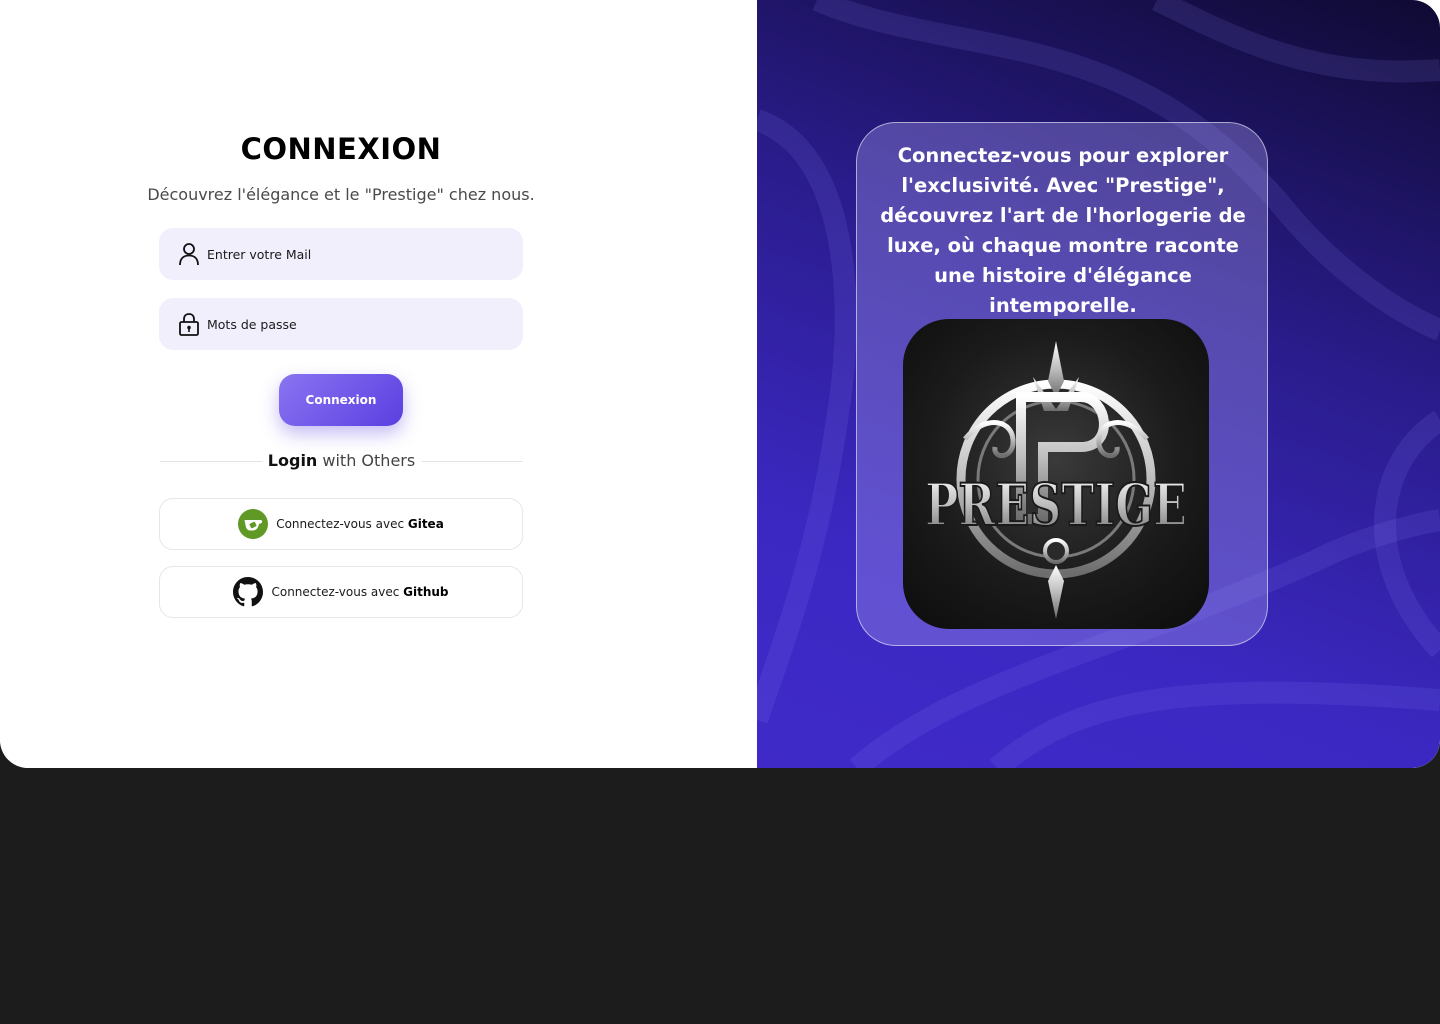 The image size is (1440, 1024). I want to click on github-icon, so click(248, 592).